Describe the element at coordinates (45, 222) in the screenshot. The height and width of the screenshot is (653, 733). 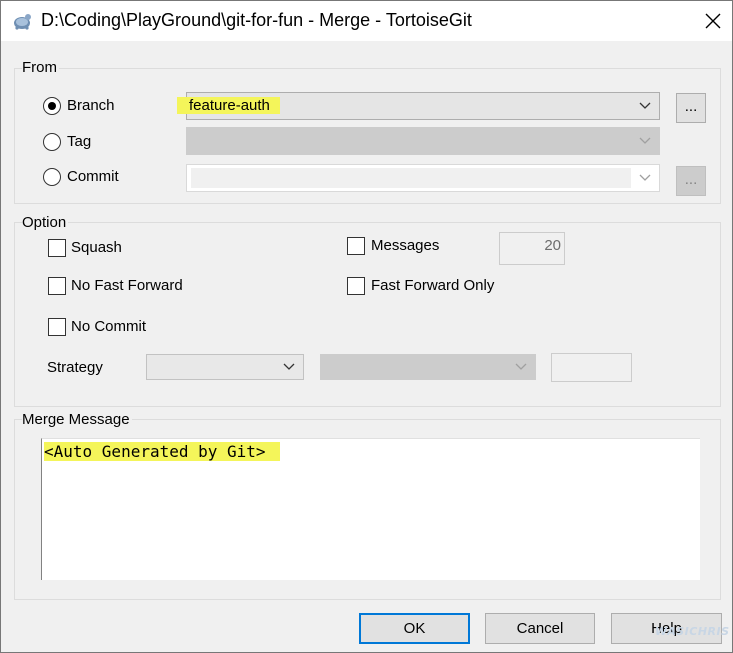
I see `option-group-label: Option` at that location.